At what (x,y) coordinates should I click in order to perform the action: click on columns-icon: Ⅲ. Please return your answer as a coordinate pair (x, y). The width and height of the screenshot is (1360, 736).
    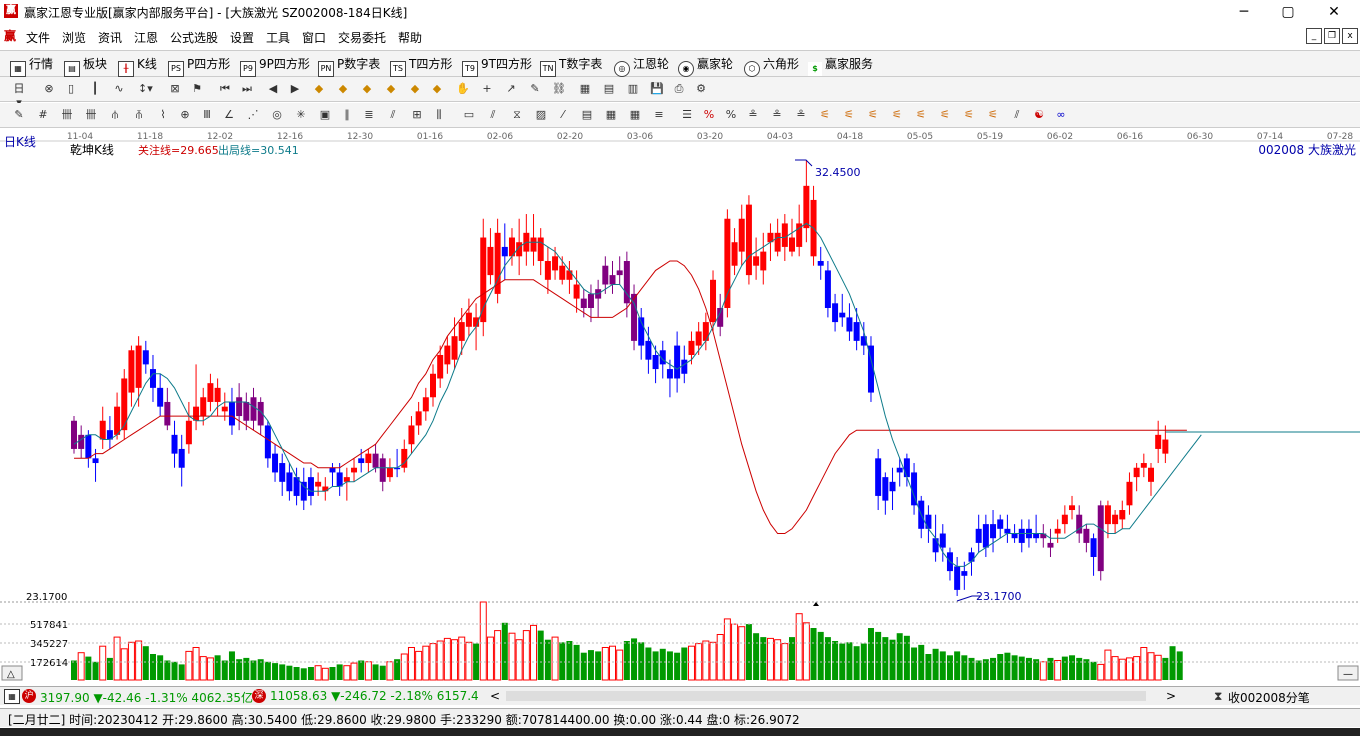
    Looking at the image, I should click on (207, 115).